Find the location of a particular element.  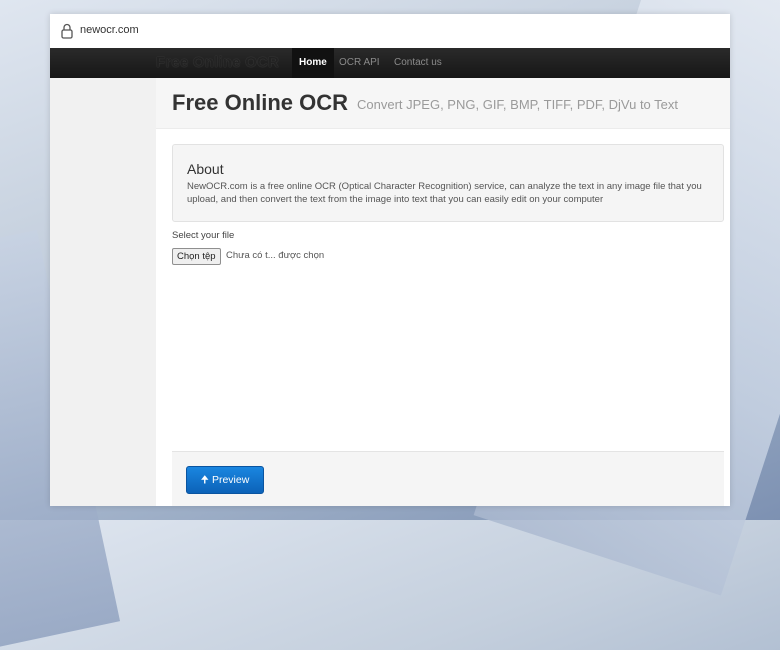

address-bar: newocr.com is located at coordinates (390, 31).